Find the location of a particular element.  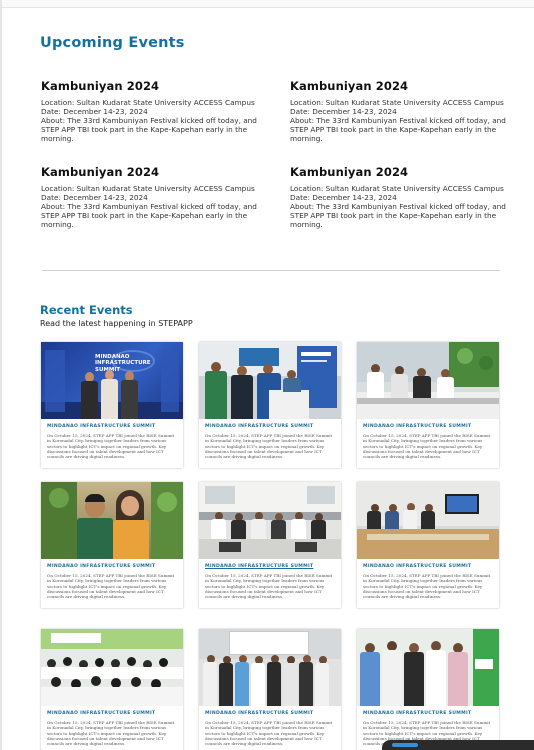

card-title-link: MINDANAO INFRASTRUCTURE SUMMIT is located at coordinates (259, 566).